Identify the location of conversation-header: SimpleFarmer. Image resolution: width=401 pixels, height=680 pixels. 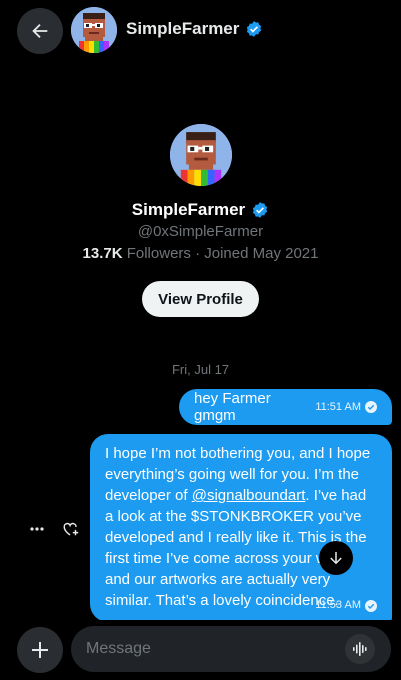
(200, 30).